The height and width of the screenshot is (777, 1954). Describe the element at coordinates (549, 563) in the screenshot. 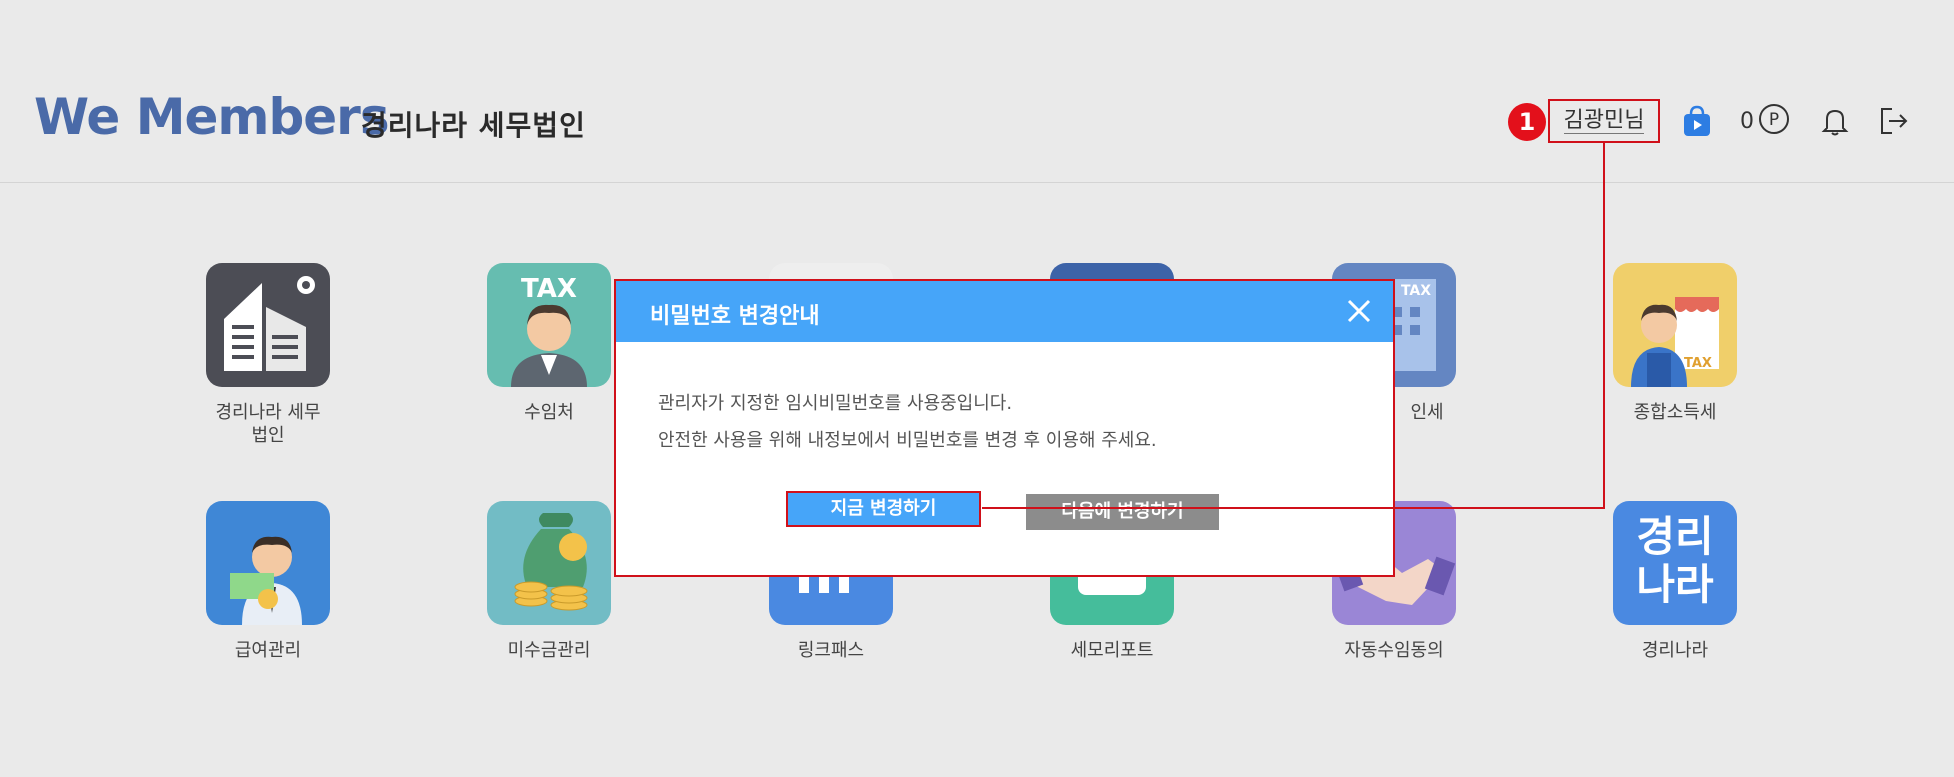

I see `money-bag-icon` at that location.